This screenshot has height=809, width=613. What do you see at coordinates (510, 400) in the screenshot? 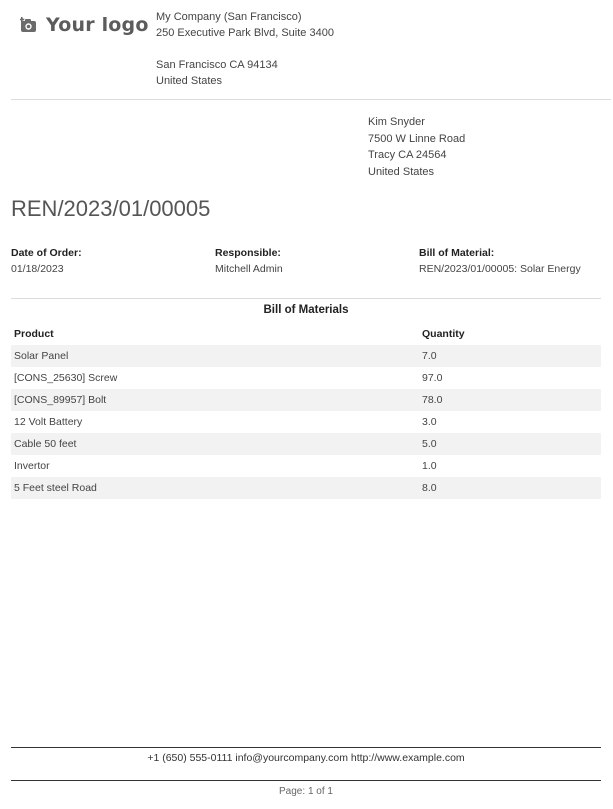
I see `quantity-cell: 78.0` at bounding box center [510, 400].